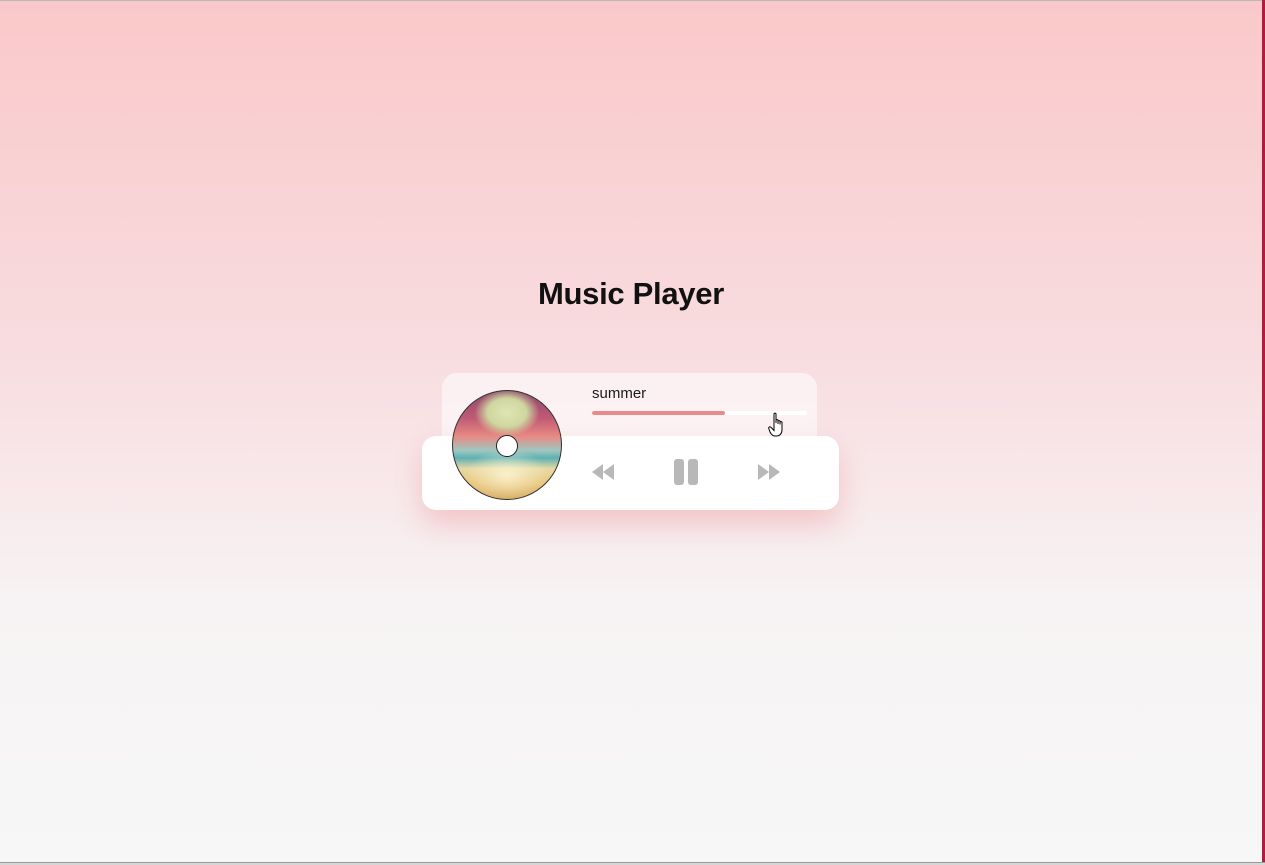 Image resolution: width=1265 pixels, height=865 pixels. I want to click on album-art-disc, so click(507, 445).